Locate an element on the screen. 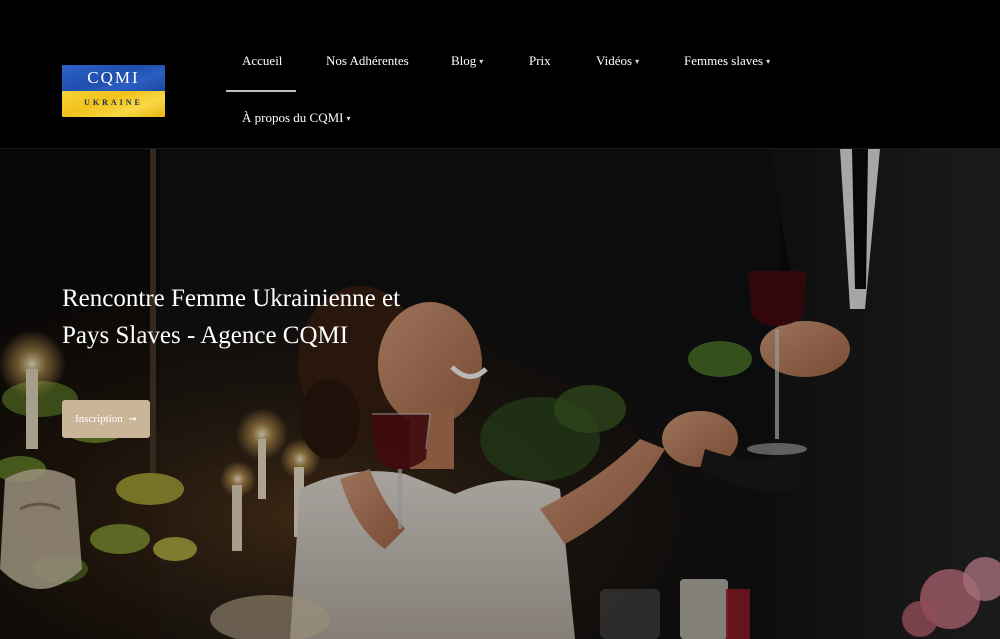  nav-item-label: Prix is located at coordinates (540, 60).